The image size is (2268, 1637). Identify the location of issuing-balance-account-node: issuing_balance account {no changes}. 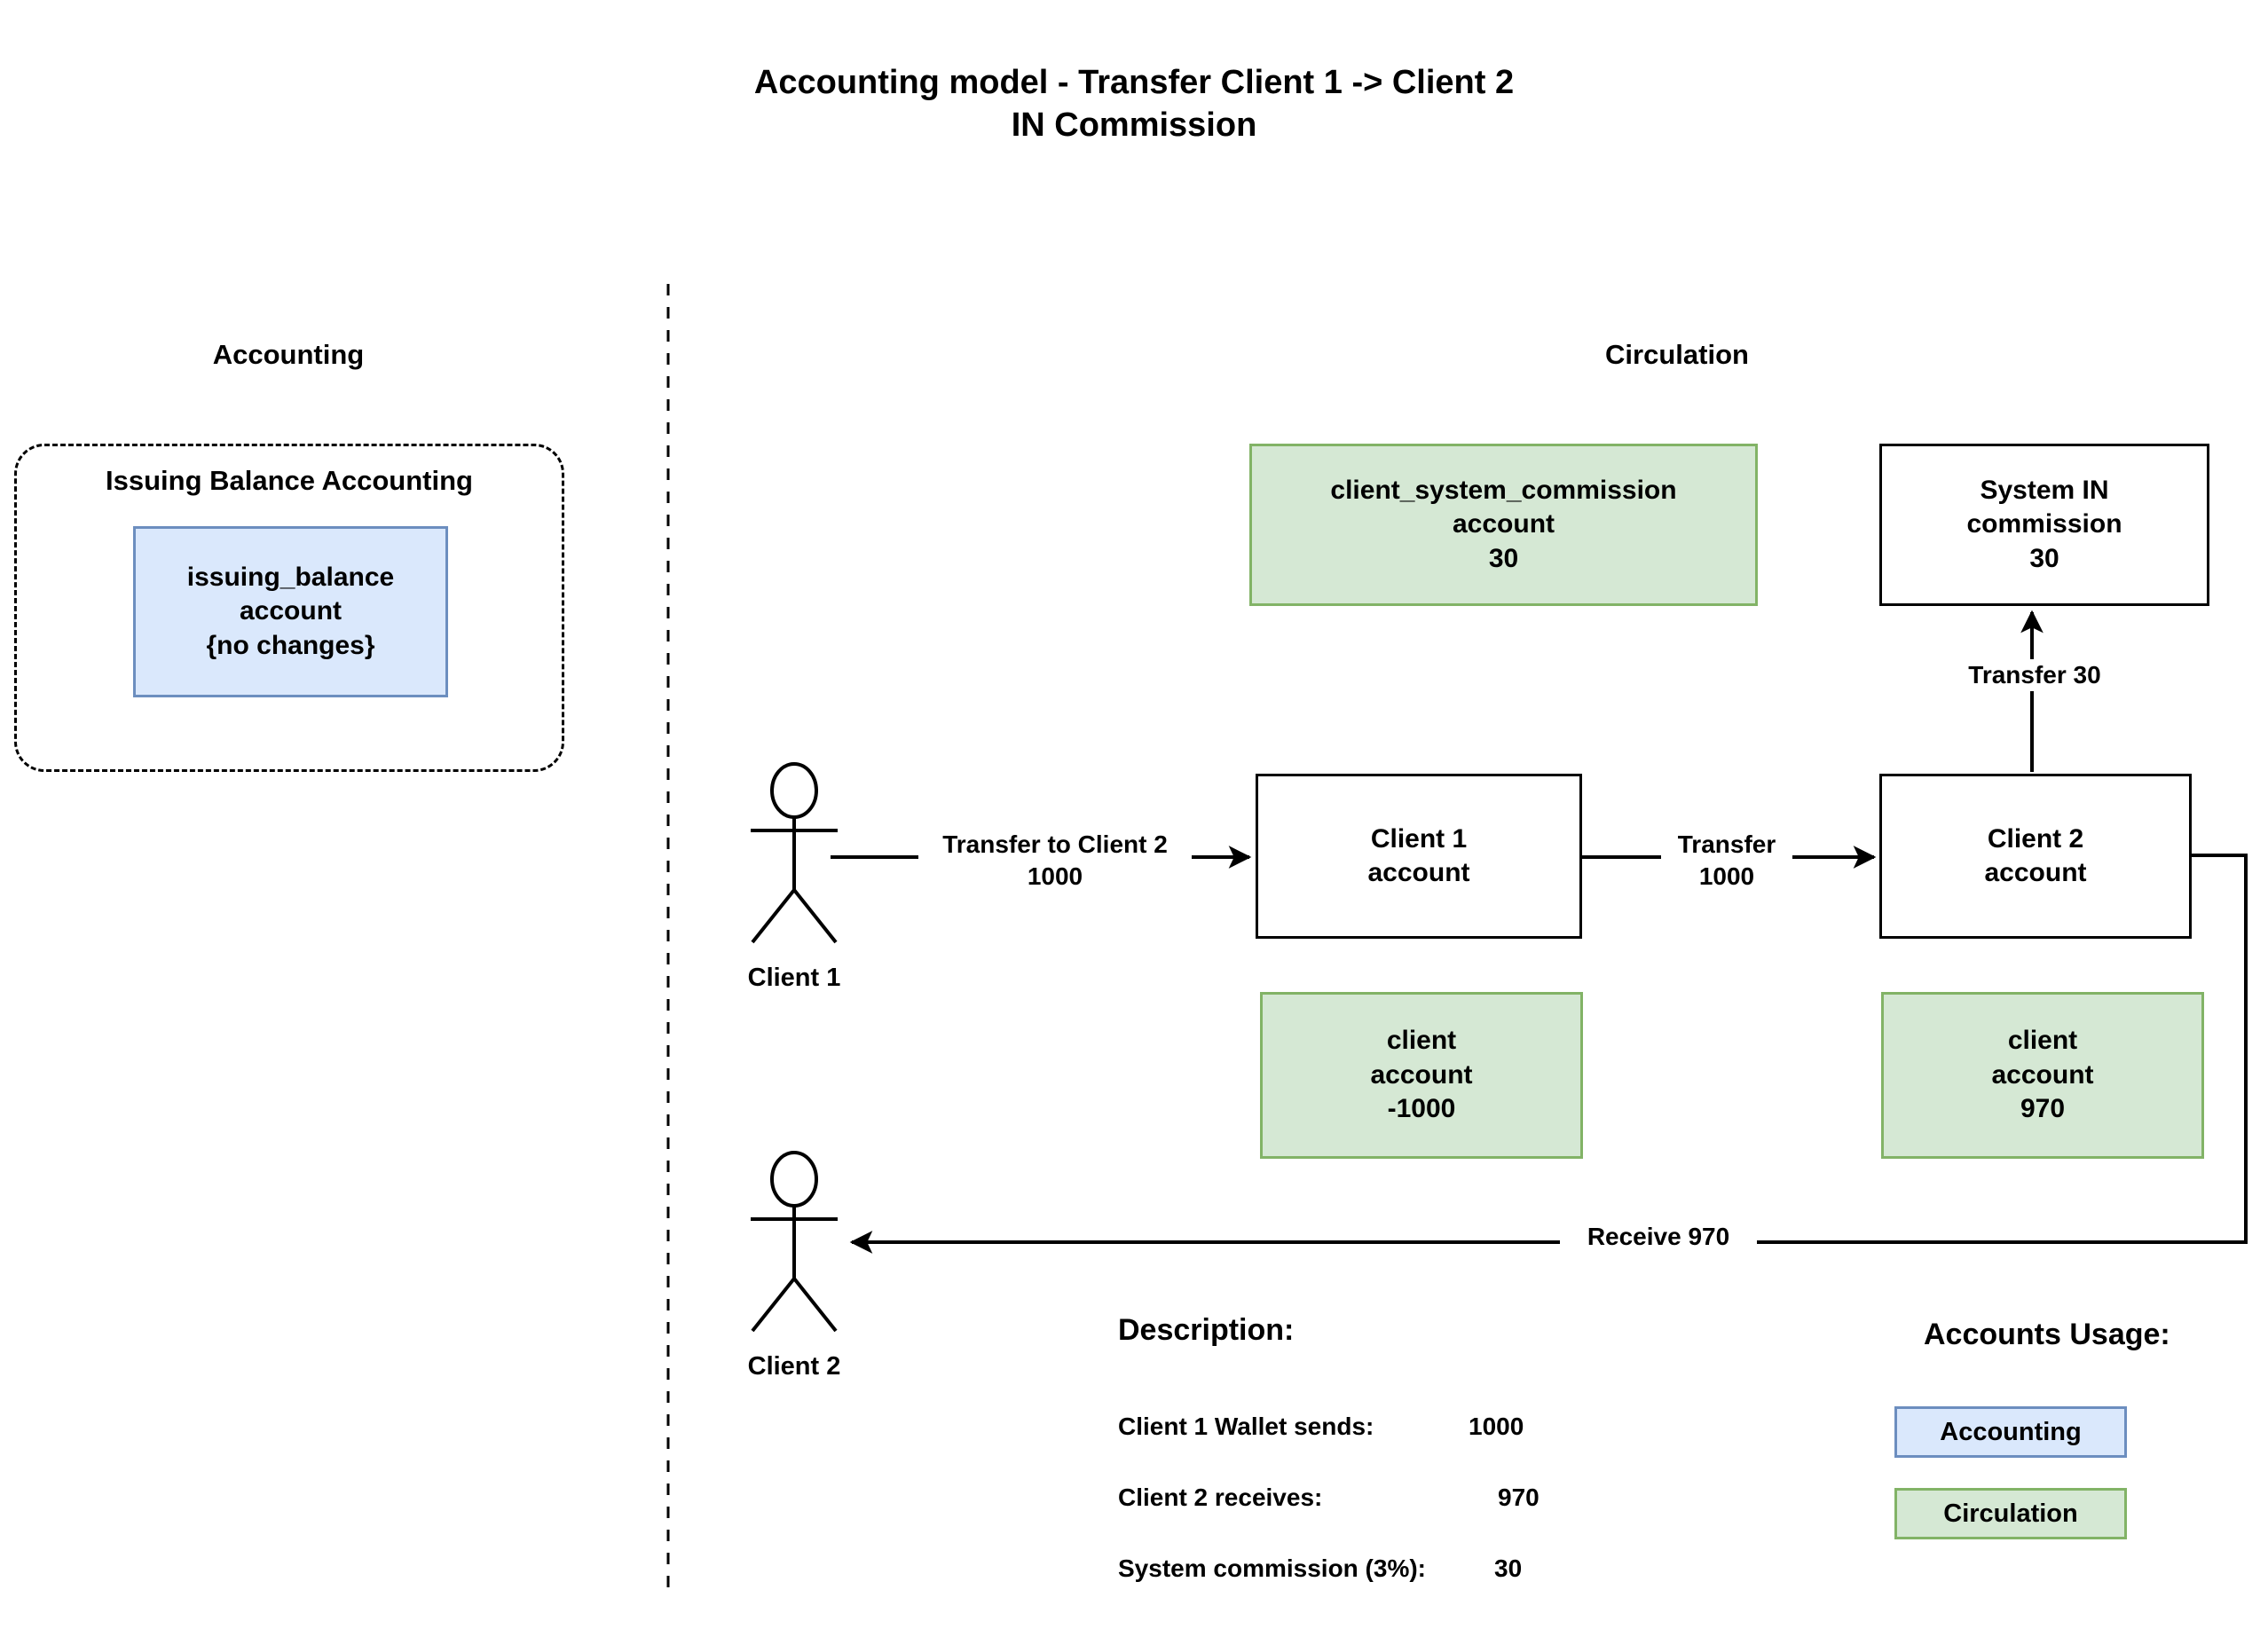
(291, 611).